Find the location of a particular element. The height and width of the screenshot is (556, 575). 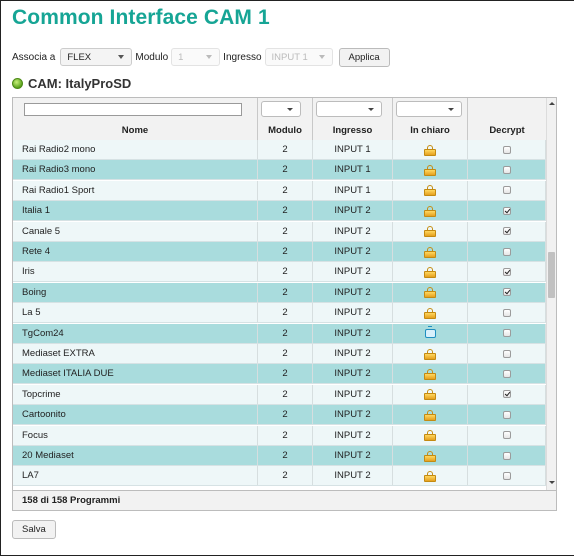

table-row: Cartoonito 2 INPUT 2 is located at coordinates (279, 415).